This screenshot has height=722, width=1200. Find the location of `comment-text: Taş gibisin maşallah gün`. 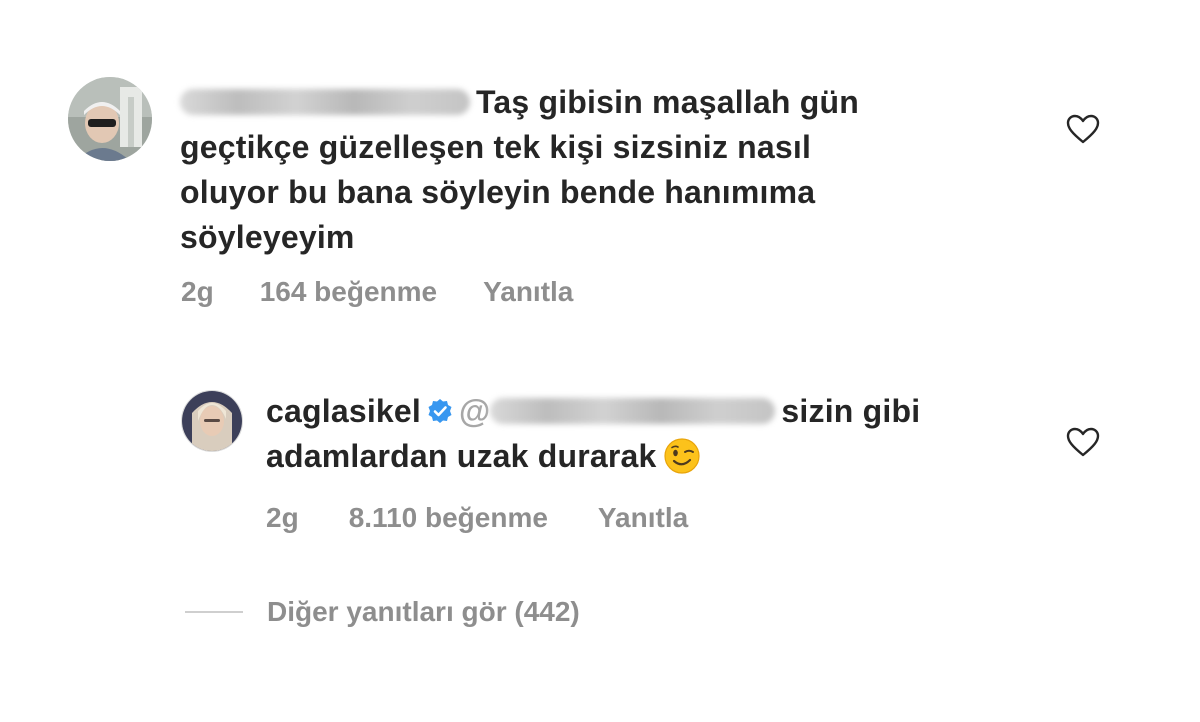

comment-text: Taş gibisin maşallah gün is located at coordinates (667, 102).